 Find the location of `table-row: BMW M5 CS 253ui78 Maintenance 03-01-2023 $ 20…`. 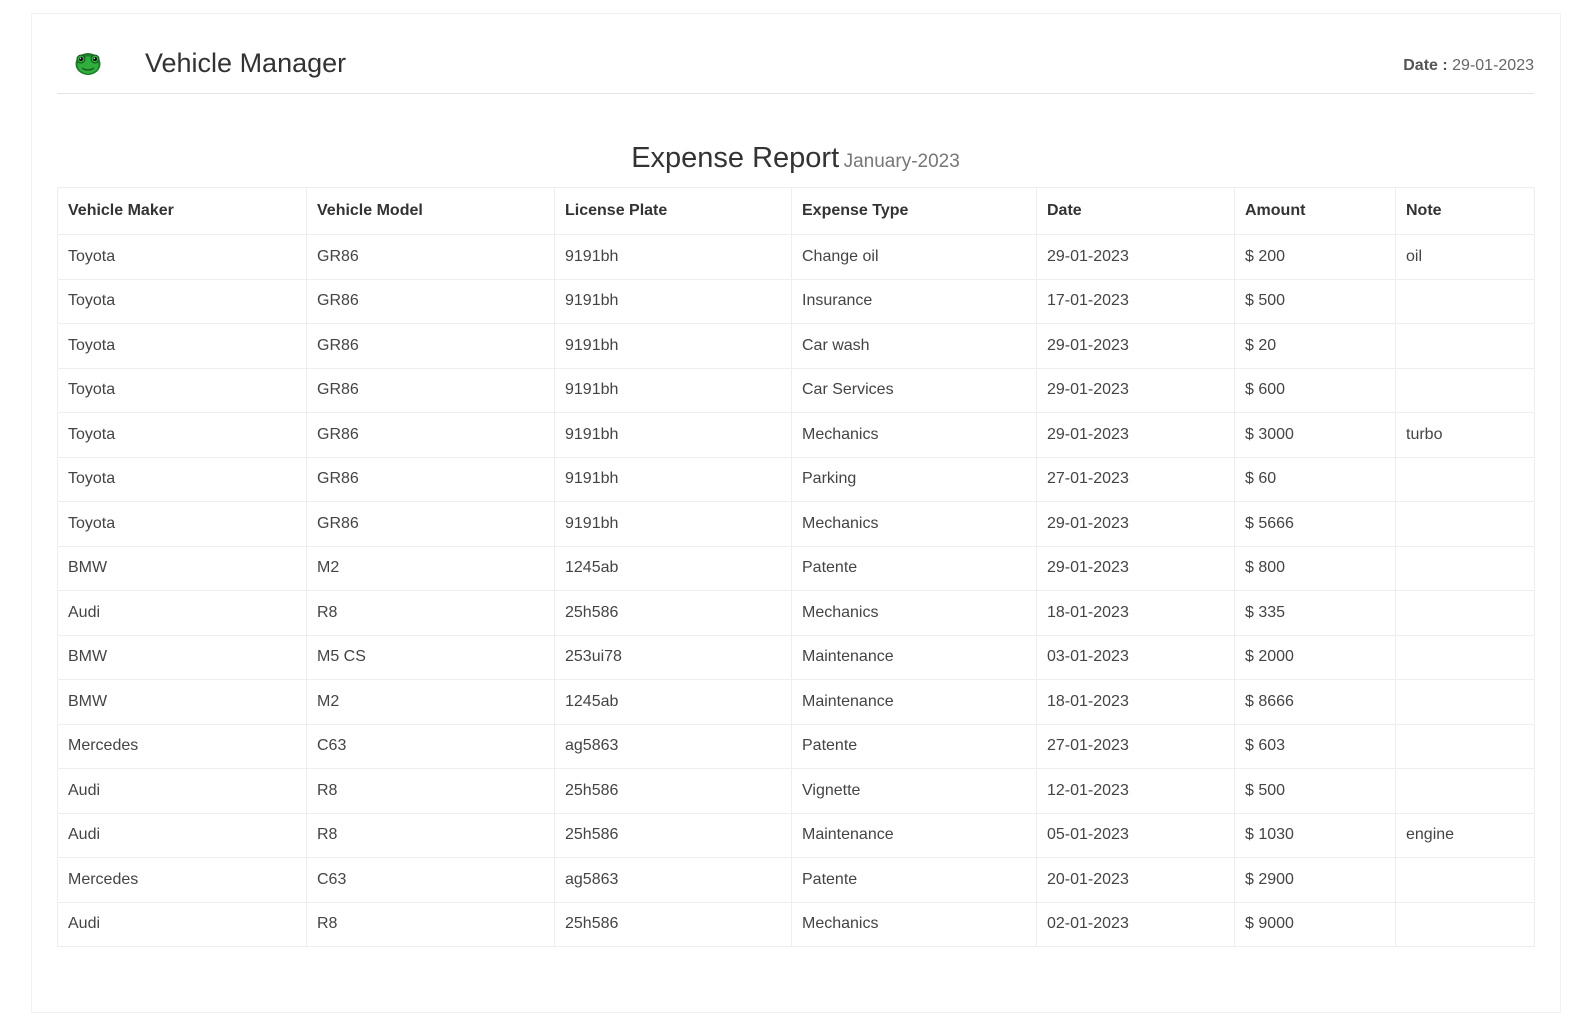

table-row: BMW M5 CS 253ui78 Maintenance 03-01-2023 $ 20… is located at coordinates (796, 657).